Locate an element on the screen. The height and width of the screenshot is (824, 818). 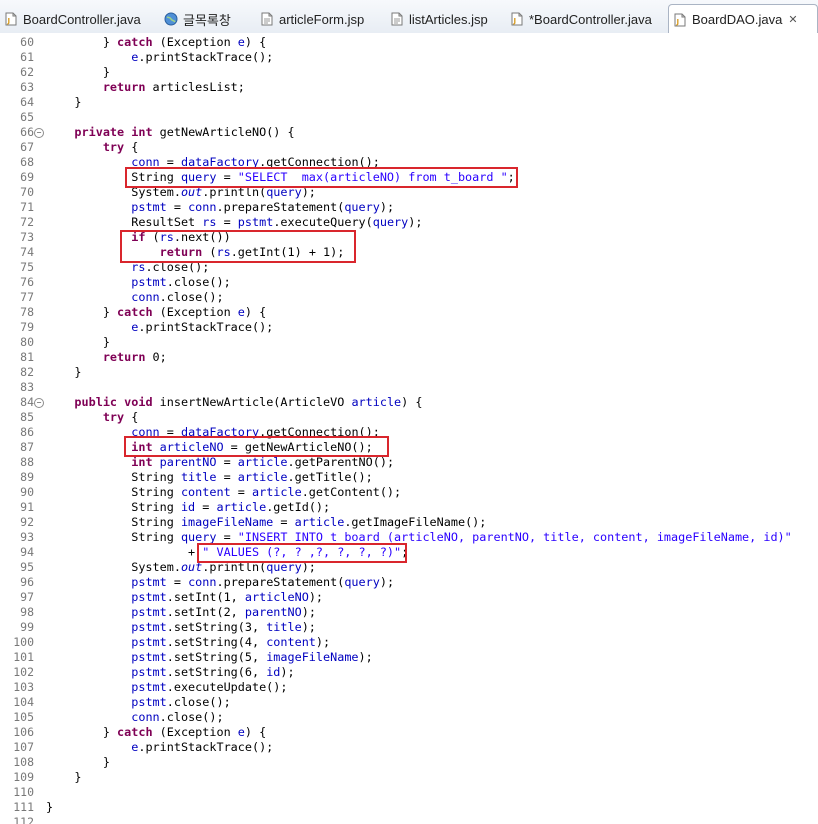
code-token: .executeQuery( is located at coordinates (323, 222).